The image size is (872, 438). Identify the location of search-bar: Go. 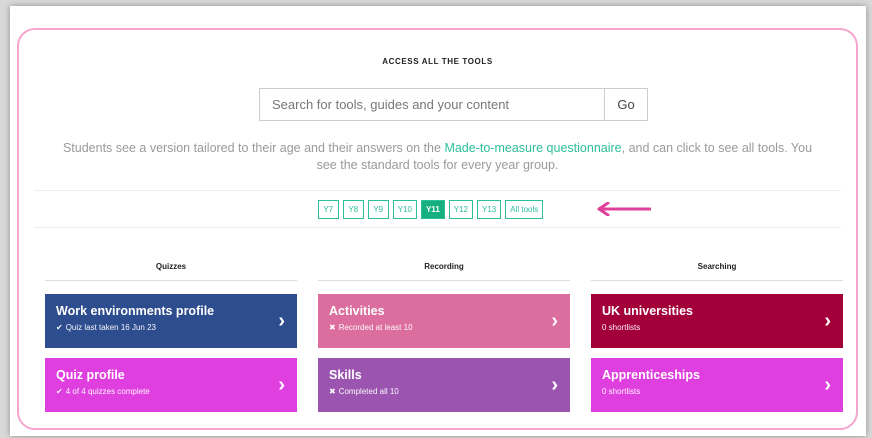
(453, 104).